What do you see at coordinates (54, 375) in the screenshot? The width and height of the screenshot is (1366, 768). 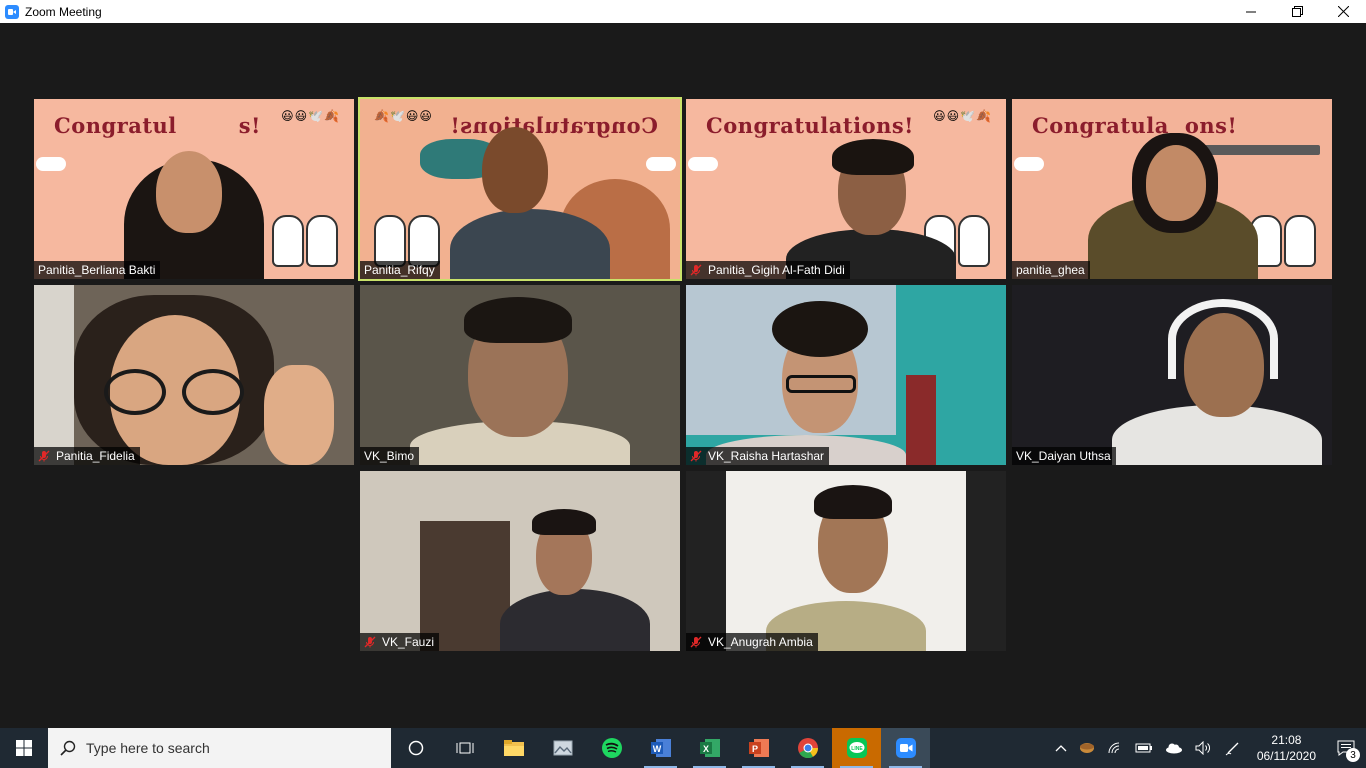 I see `wall-shape` at bounding box center [54, 375].